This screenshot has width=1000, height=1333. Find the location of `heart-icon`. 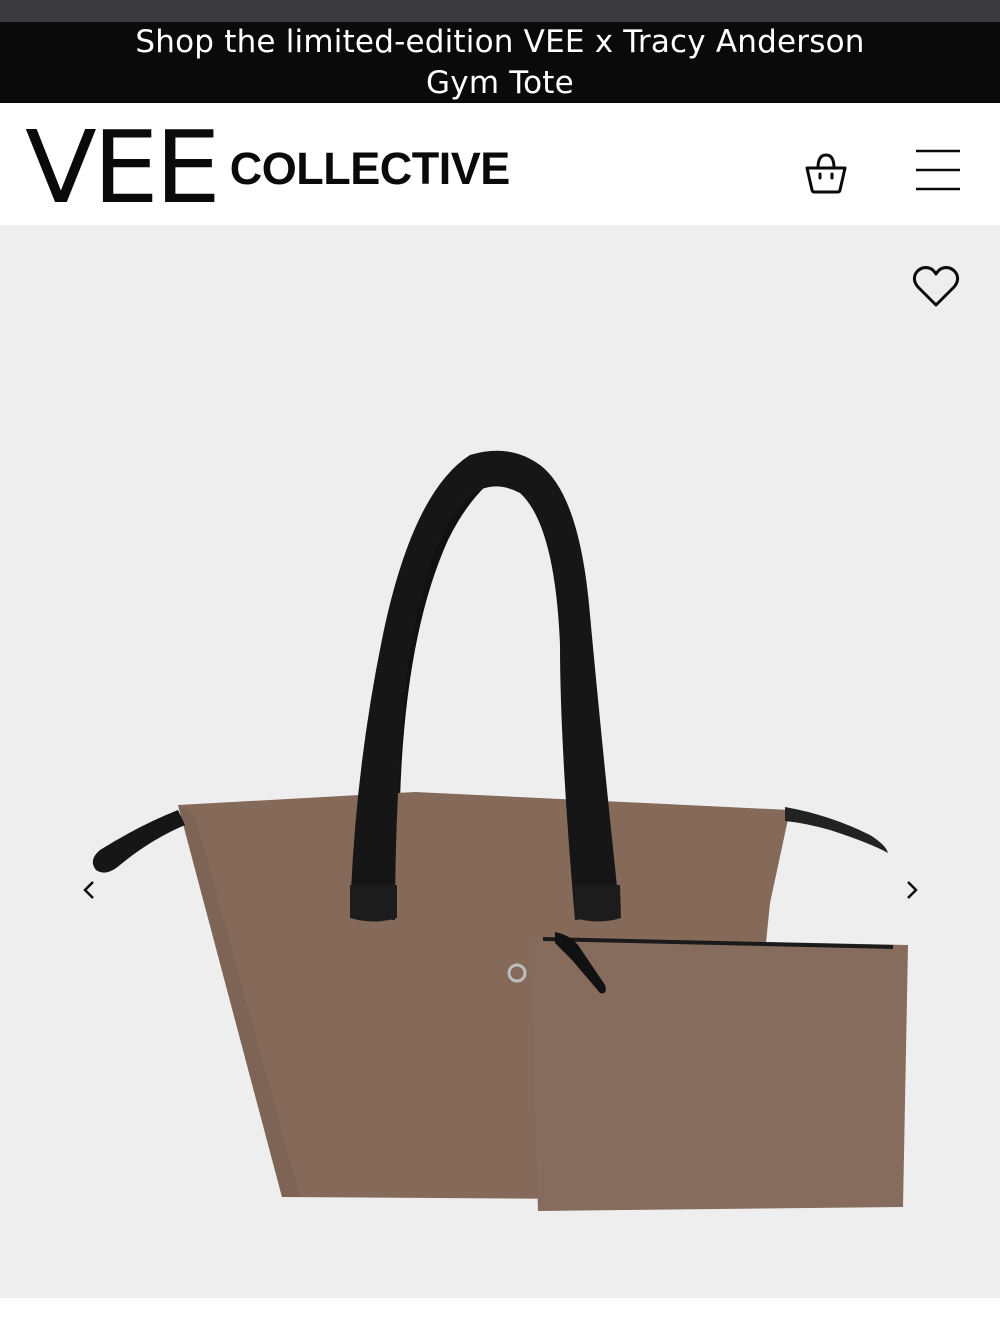

heart-icon is located at coordinates (936, 286).